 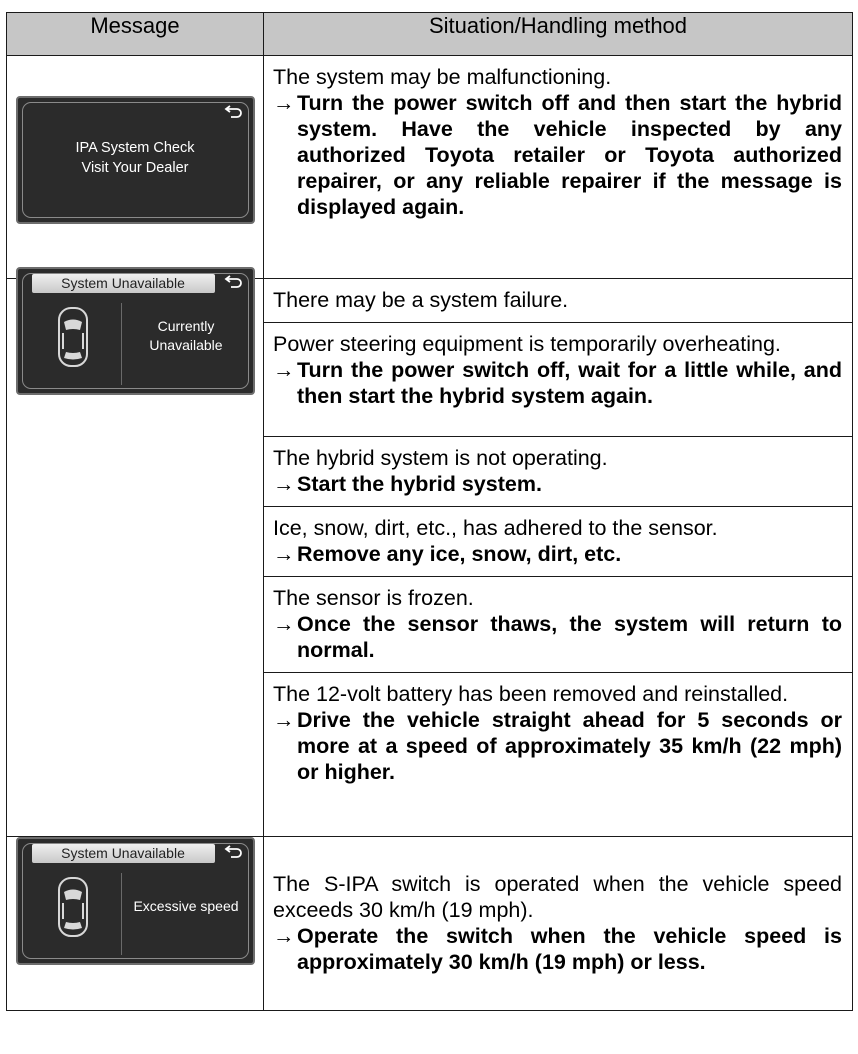 I want to click on screen-message: IPA System Check Visit Your Dealer, so click(x=135, y=158).